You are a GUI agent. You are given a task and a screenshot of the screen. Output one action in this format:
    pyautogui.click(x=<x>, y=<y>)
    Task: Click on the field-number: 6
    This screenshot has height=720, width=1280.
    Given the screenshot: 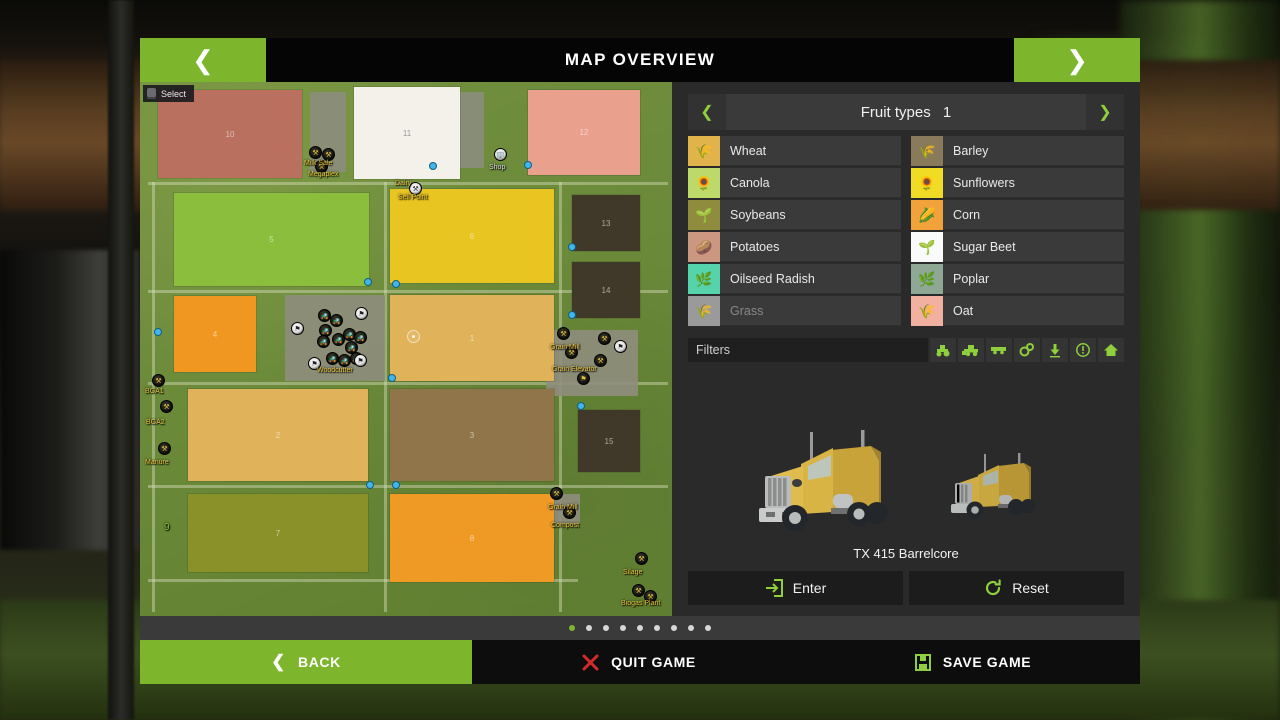 What is the action you would take?
    pyautogui.click(x=472, y=236)
    